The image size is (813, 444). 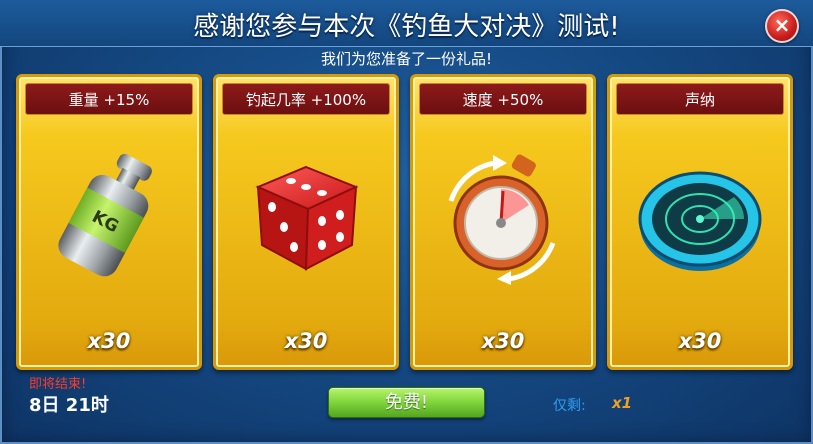 I want to click on card-header: 重量 +15%, so click(x=109, y=99).